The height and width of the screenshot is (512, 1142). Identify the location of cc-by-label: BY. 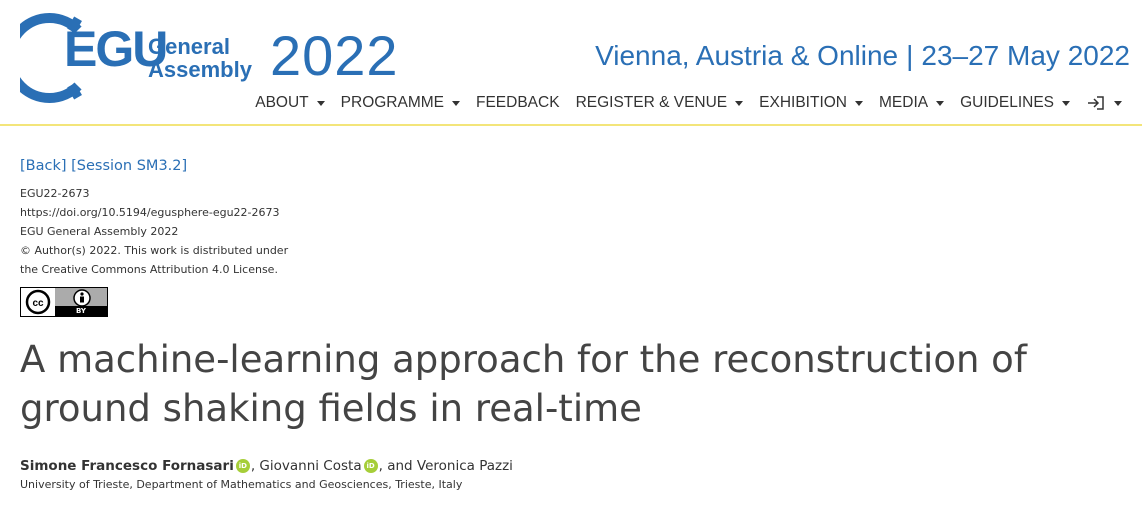
(81, 311).